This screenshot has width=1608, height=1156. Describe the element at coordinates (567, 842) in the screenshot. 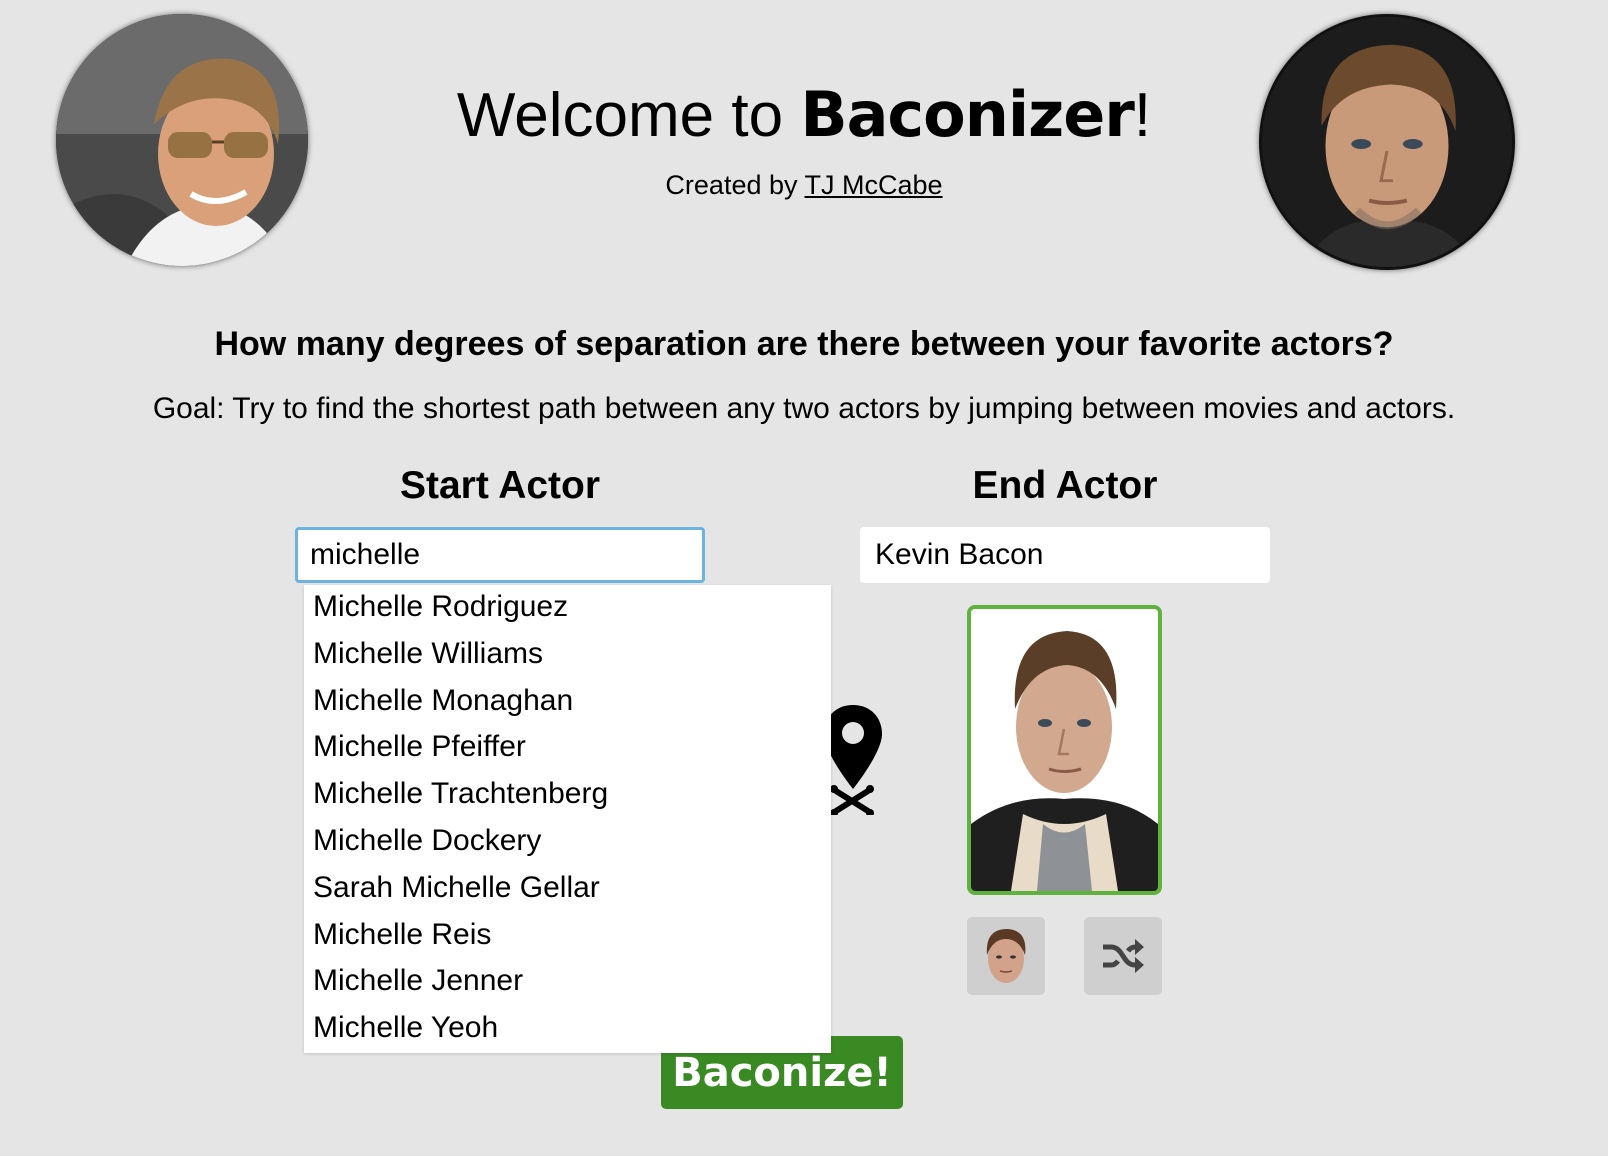

I see `suggestion-item: Michelle Dockery` at that location.